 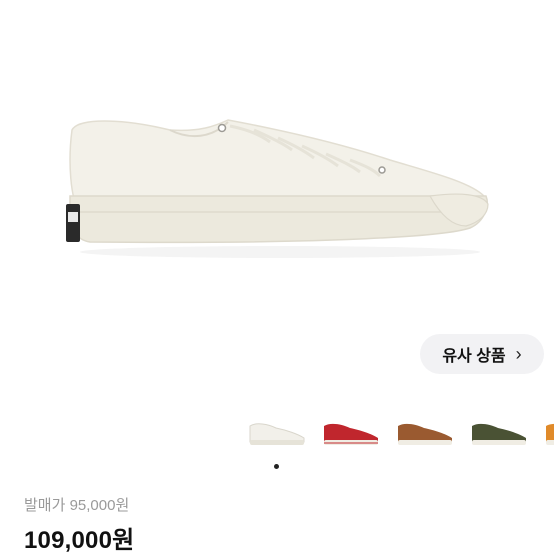 What do you see at coordinates (276, 466) in the screenshot?
I see `image-pager-dot` at bounding box center [276, 466].